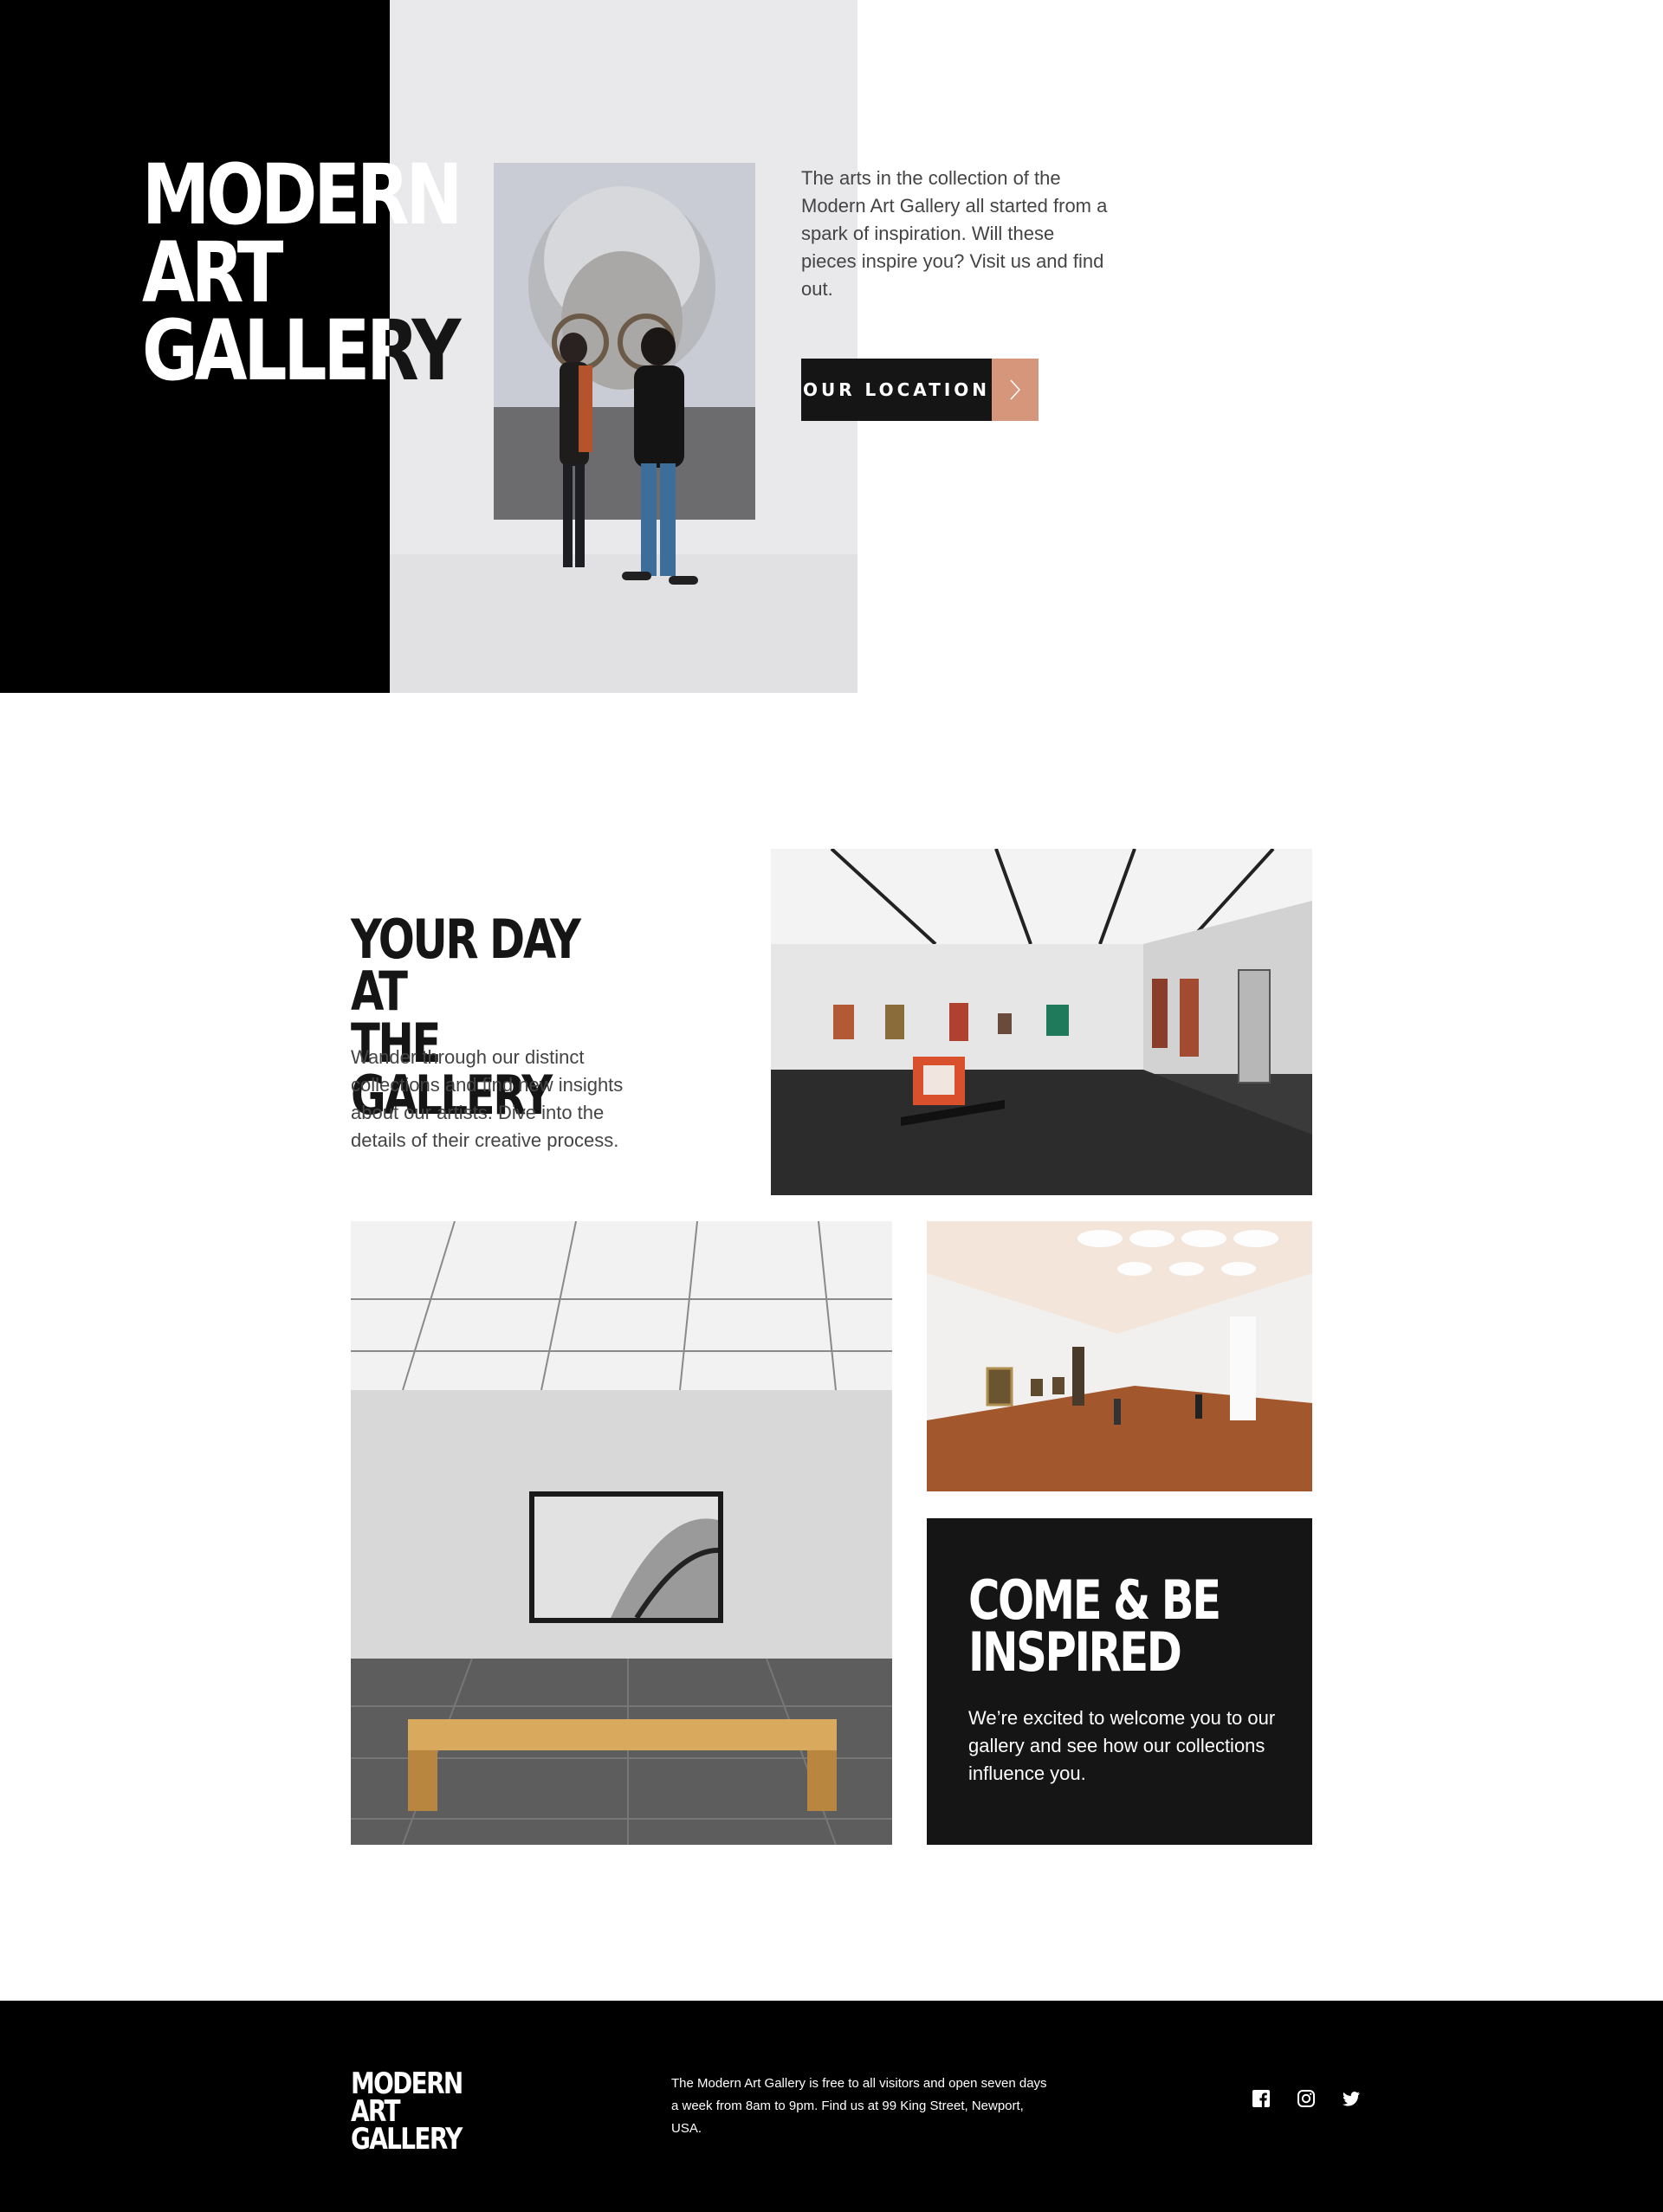 The width and height of the screenshot is (1663, 2212). Describe the element at coordinates (1015, 390) in the screenshot. I see `chevron-right-icon` at that location.